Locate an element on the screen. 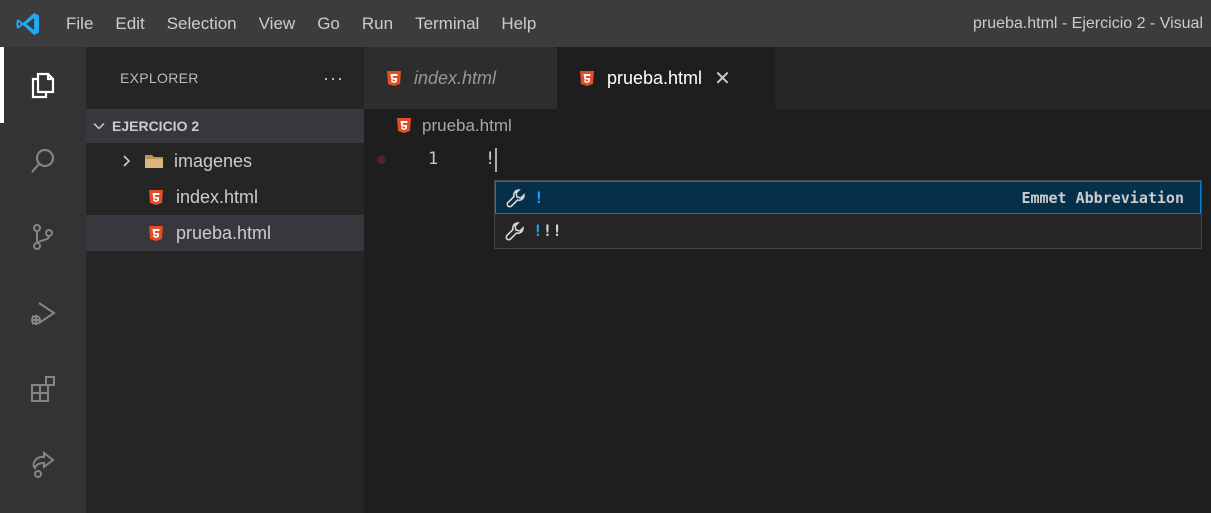 The height and width of the screenshot is (513, 1211). chevron-right-icon is located at coordinates (127, 161).